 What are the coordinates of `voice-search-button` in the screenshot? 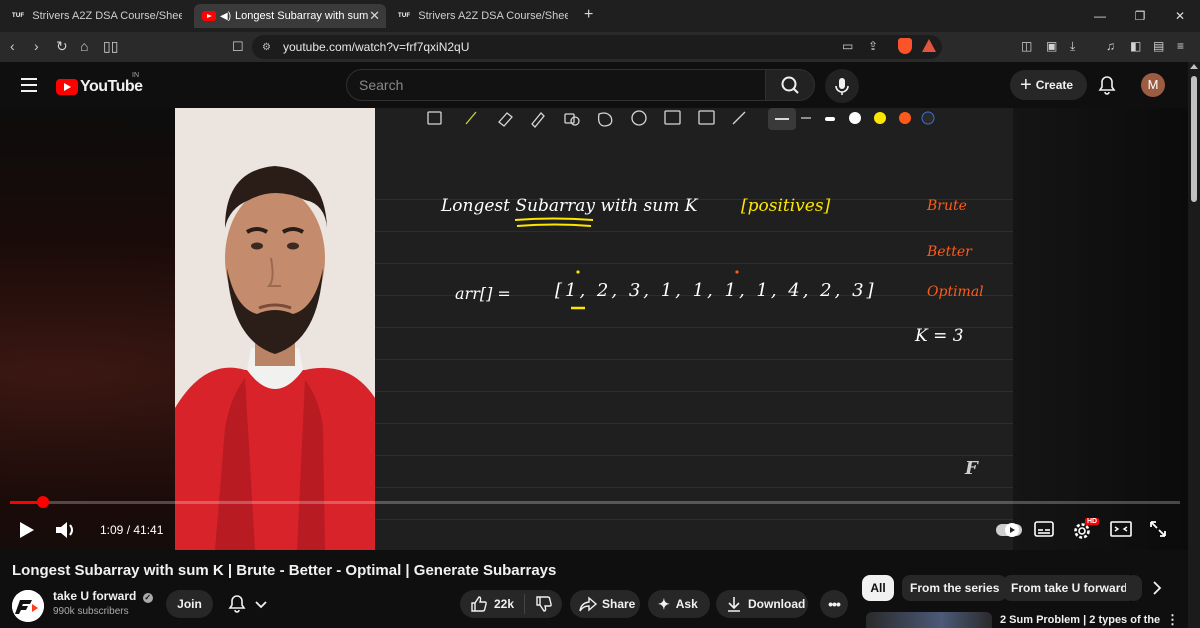 It's located at (842, 86).